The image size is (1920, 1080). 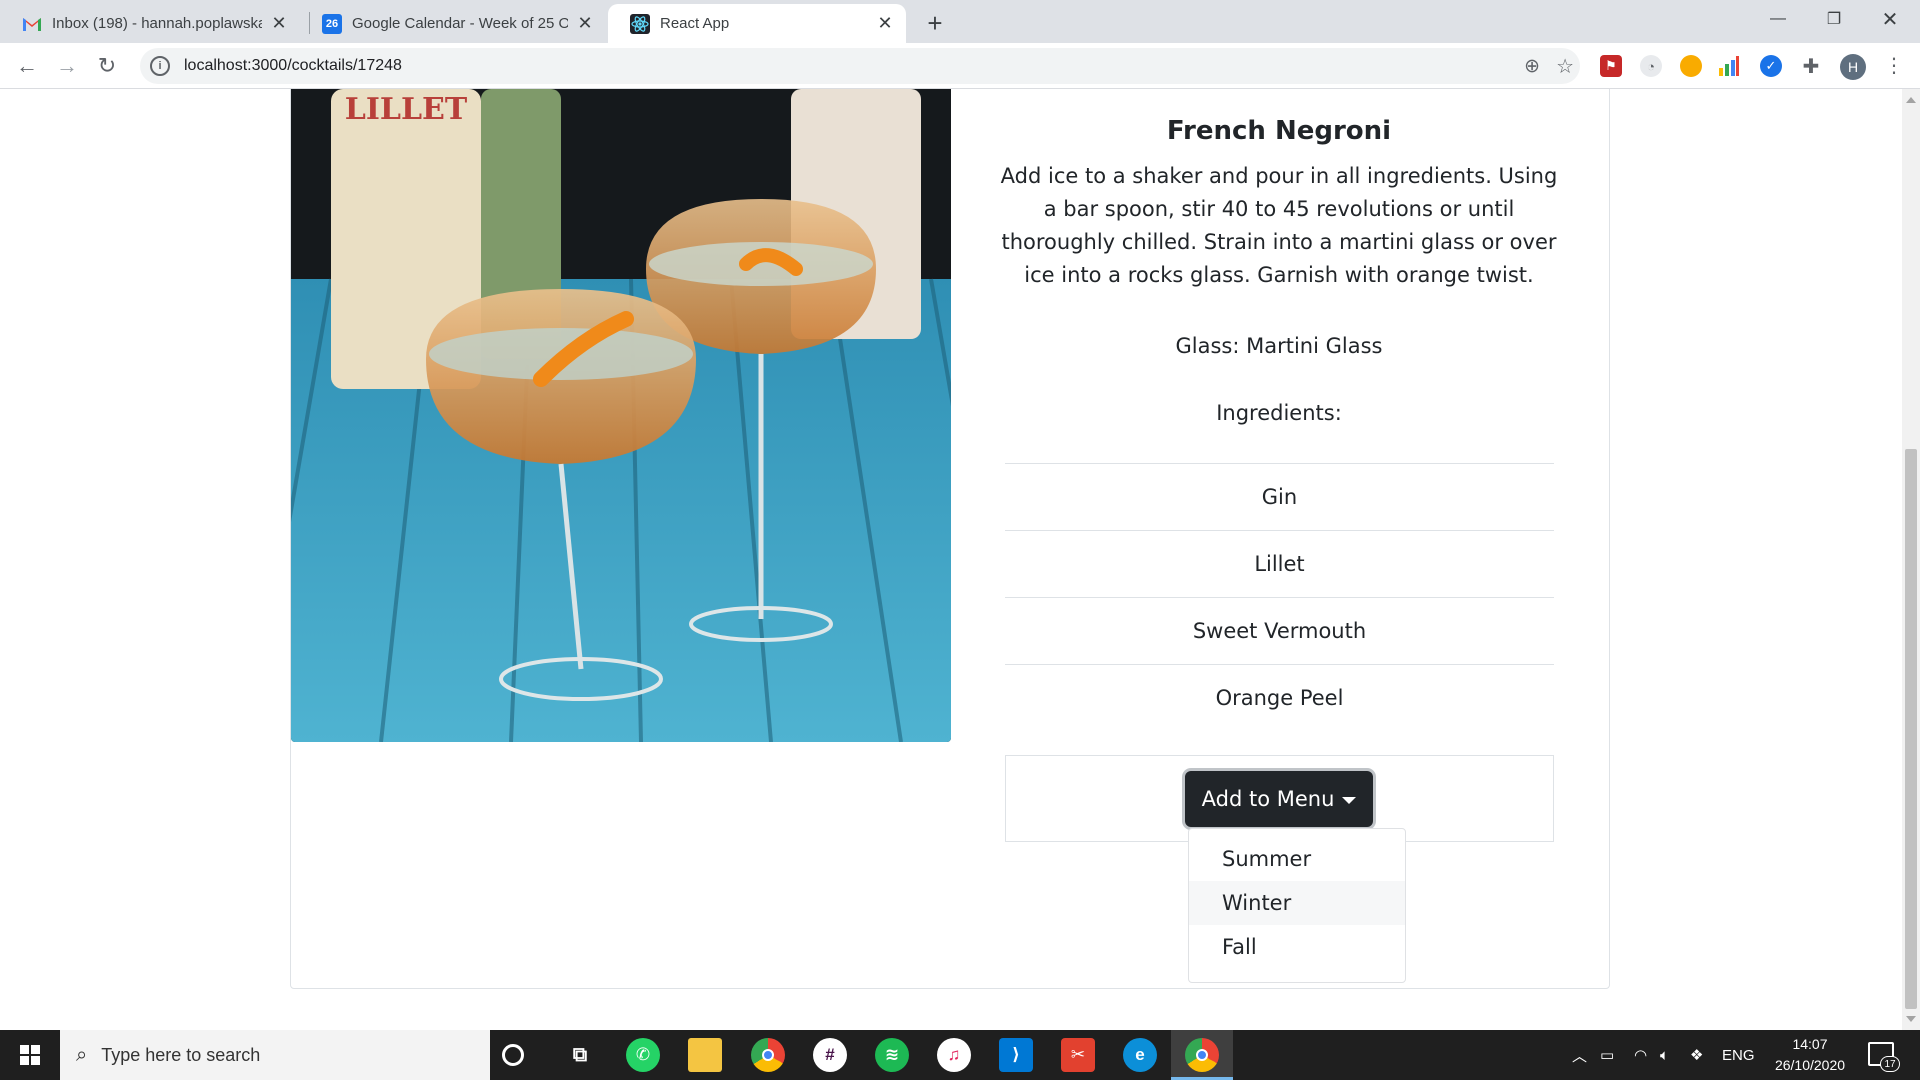 What do you see at coordinates (1894, 65) in the screenshot?
I see `browser-menu-icon: ⋮` at bounding box center [1894, 65].